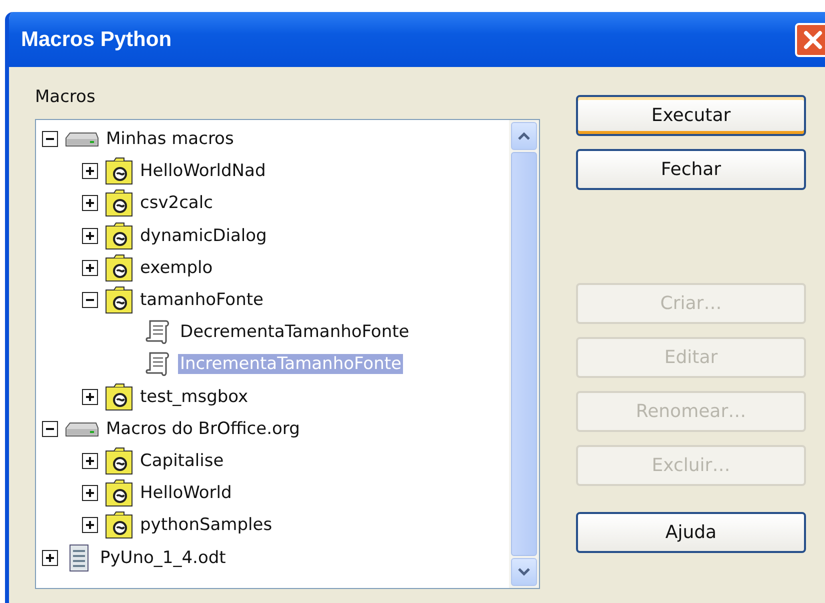 This screenshot has width=825, height=603. Describe the element at coordinates (163, 558) in the screenshot. I see `tree-item: PyUno_1_4.odt` at that location.